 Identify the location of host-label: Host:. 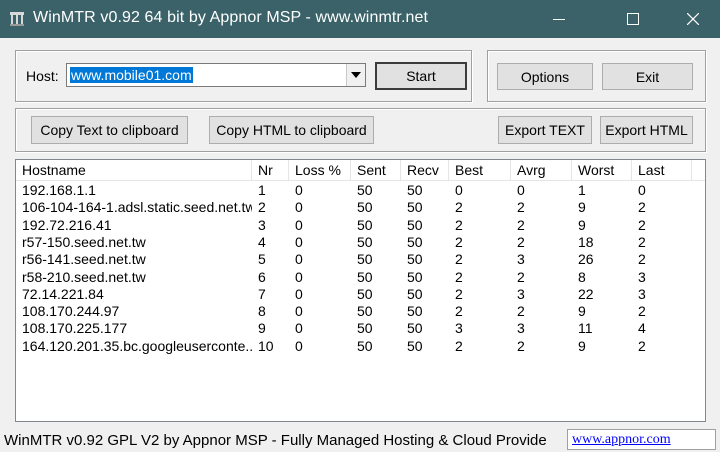
(42, 76).